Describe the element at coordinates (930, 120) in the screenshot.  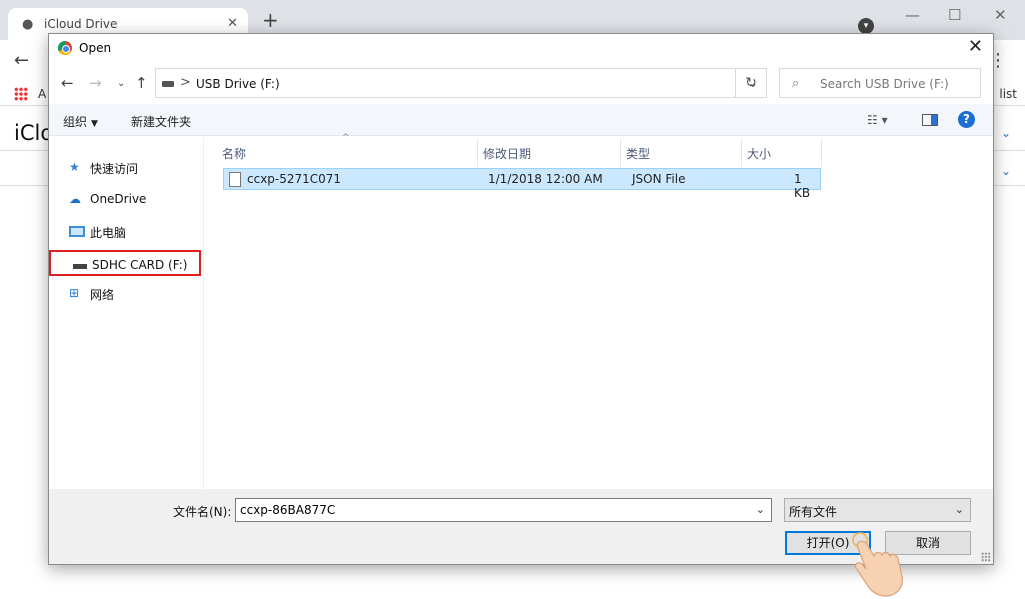
I see `preview-pane-icon` at that location.